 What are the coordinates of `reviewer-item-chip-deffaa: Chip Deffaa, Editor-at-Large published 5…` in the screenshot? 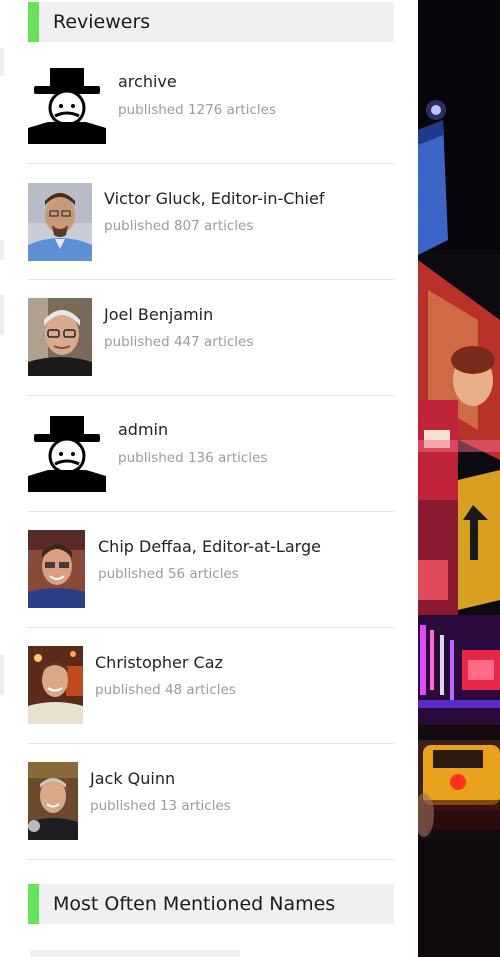 It's located at (211, 570).